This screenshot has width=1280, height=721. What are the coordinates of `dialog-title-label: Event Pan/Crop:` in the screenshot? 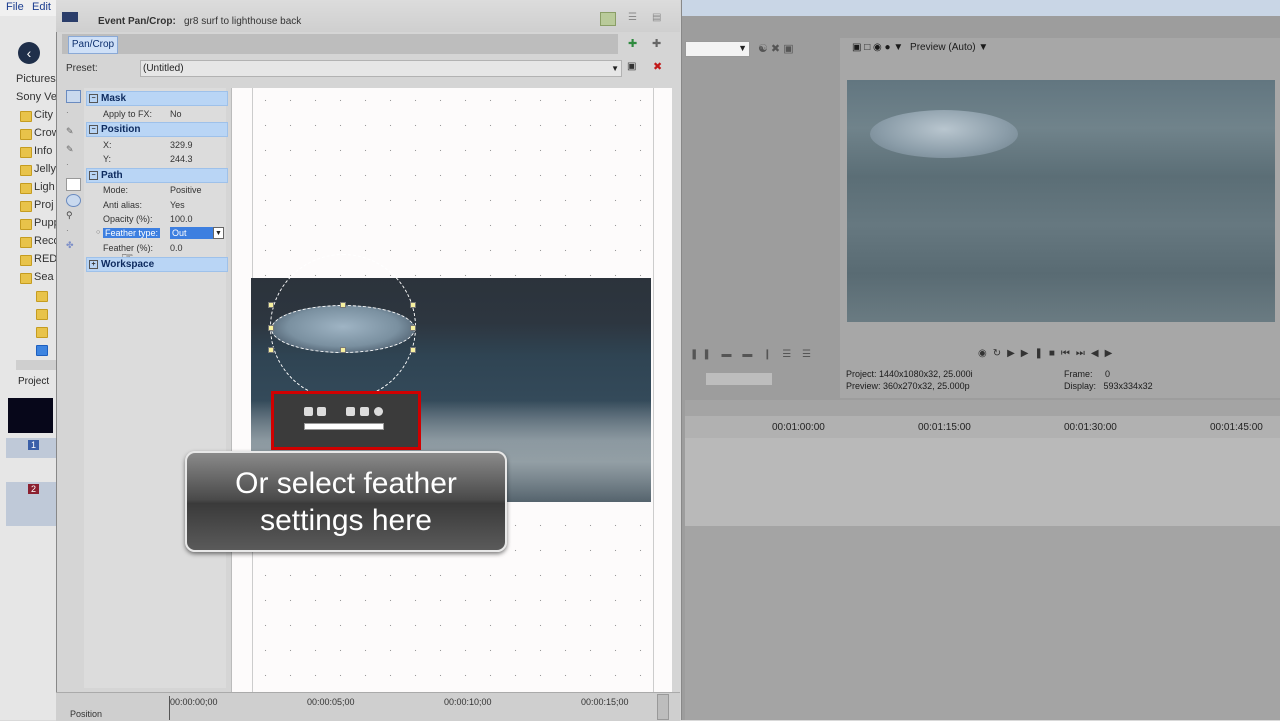 It's located at (137, 21).